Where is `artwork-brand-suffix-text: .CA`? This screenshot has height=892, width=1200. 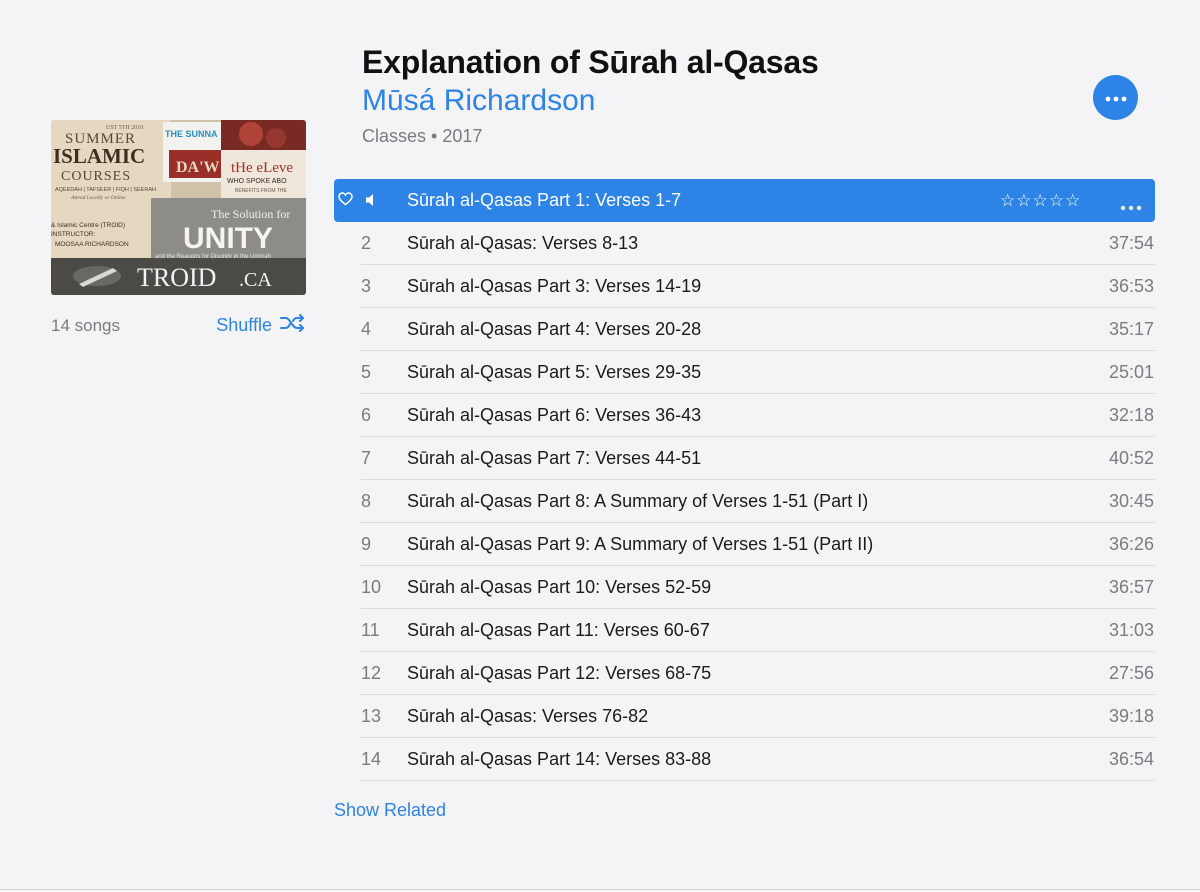 artwork-brand-suffix-text: .CA is located at coordinates (255, 280).